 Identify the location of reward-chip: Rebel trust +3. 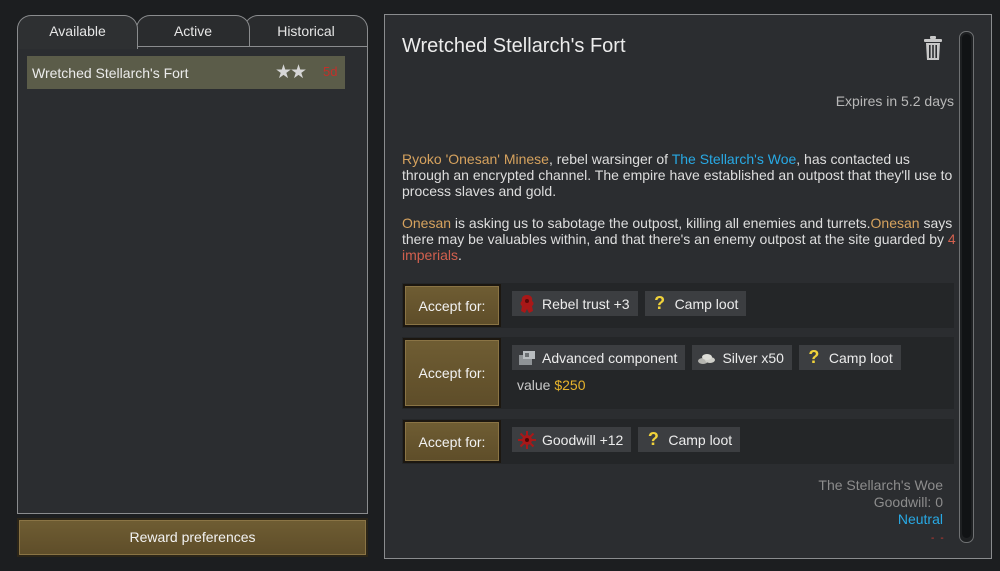
(575, 303).